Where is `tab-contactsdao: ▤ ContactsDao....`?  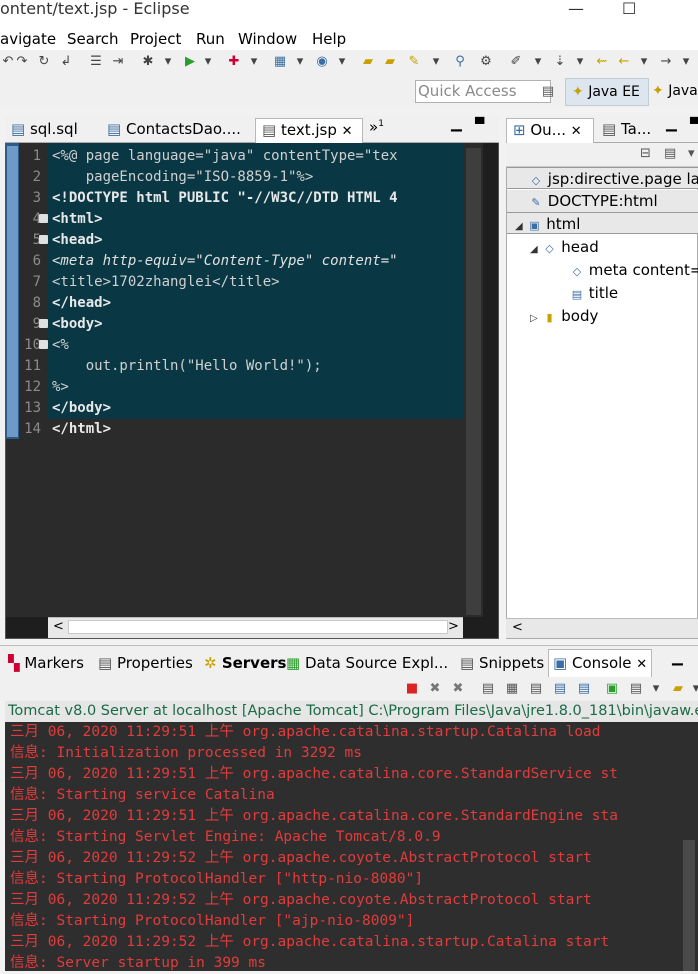
tab-contactsdao: ▤ ContactsDao.... is located at coordinates (171, 130).